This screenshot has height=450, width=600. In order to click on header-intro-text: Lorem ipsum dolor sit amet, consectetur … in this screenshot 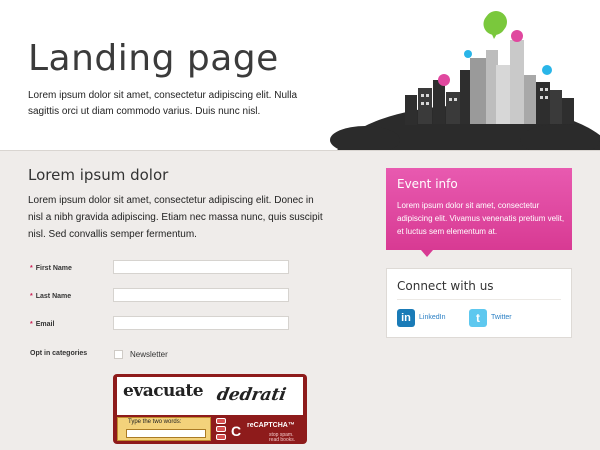, I will do `click(163, 103)`.